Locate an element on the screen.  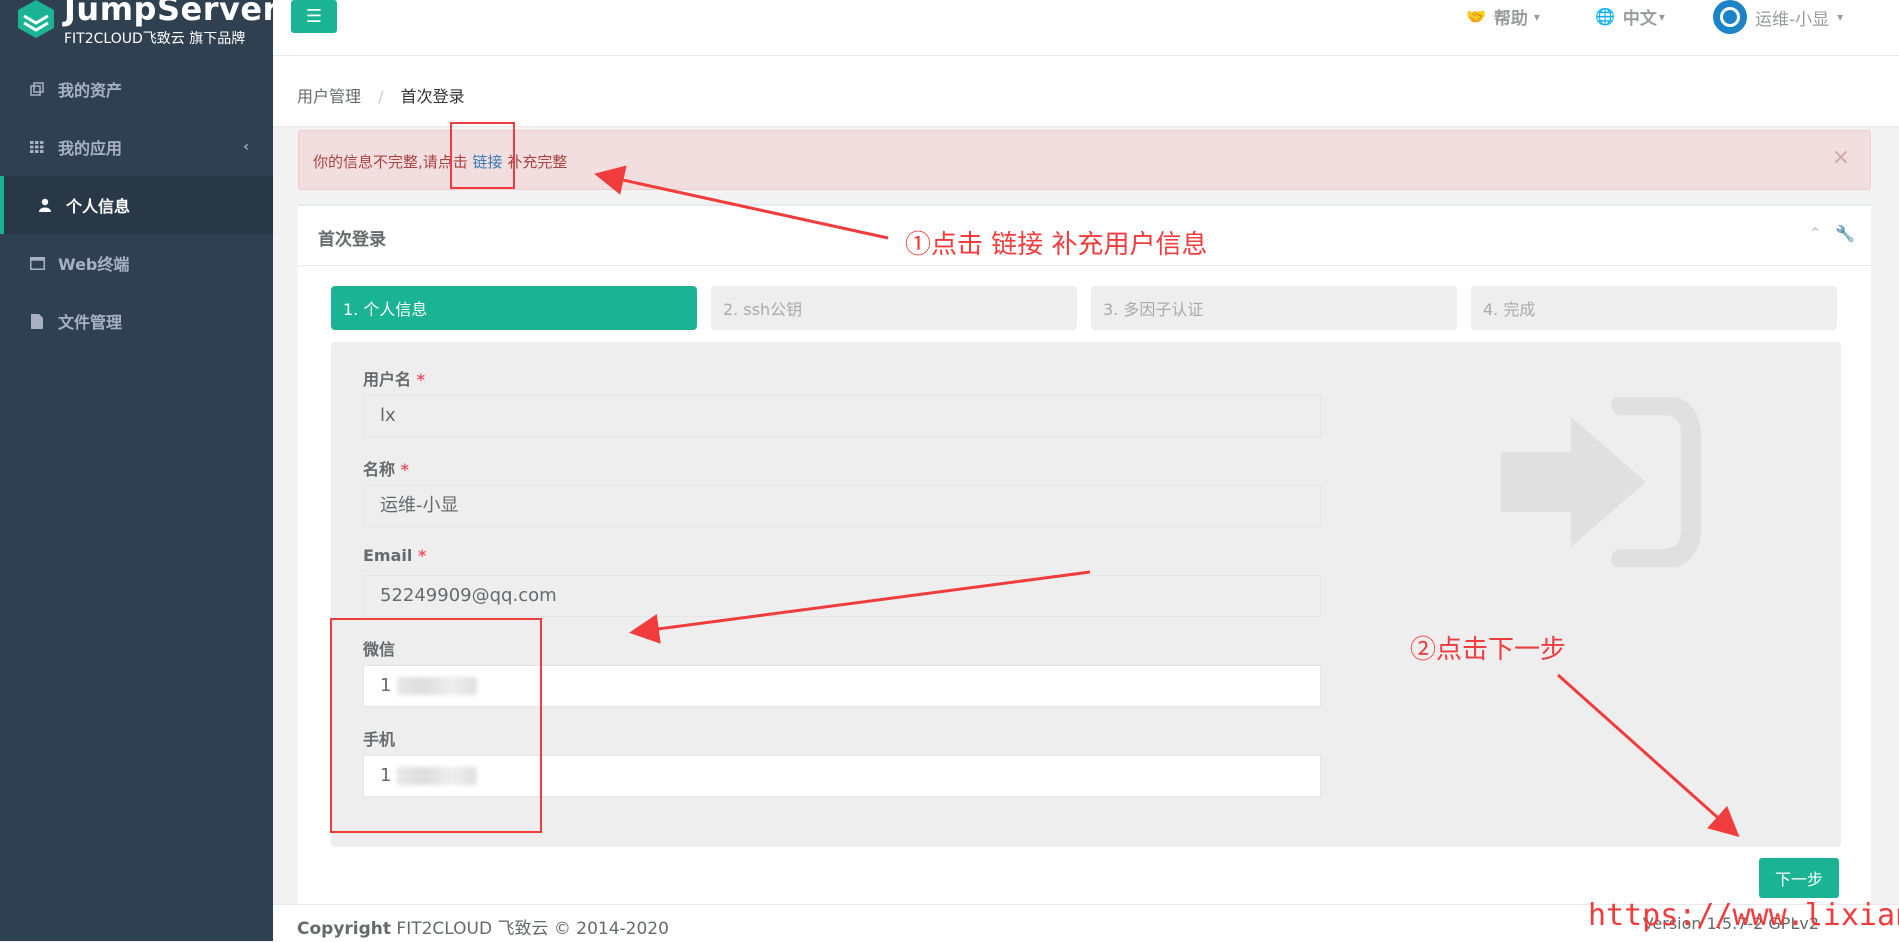
language-menu: 🌐 中文 ▾ is located at coordinates (1630, 16).